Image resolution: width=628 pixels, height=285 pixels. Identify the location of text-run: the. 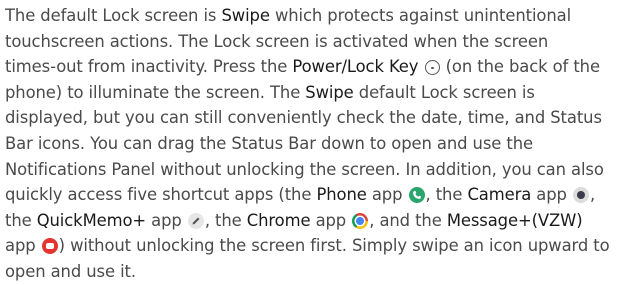
(21, 220).